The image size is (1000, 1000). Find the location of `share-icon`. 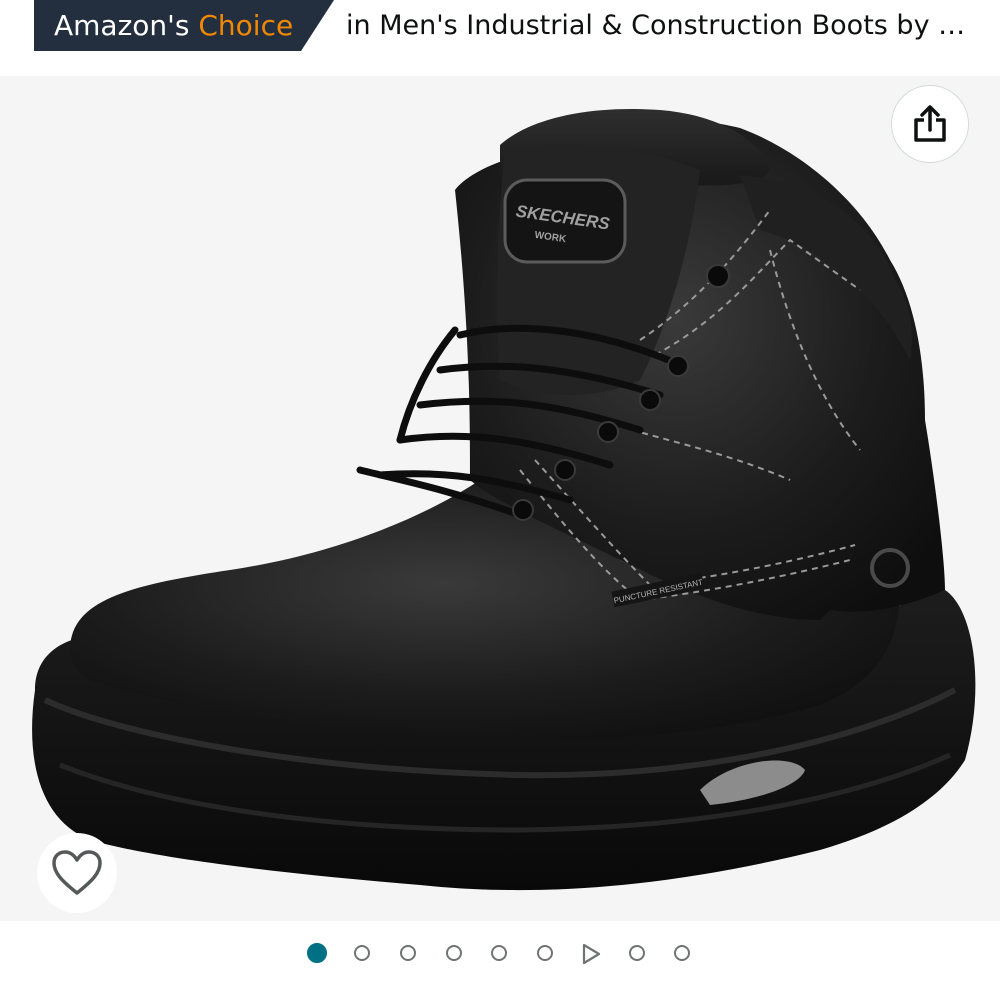

share-icon is located at coordinates (930, 123).